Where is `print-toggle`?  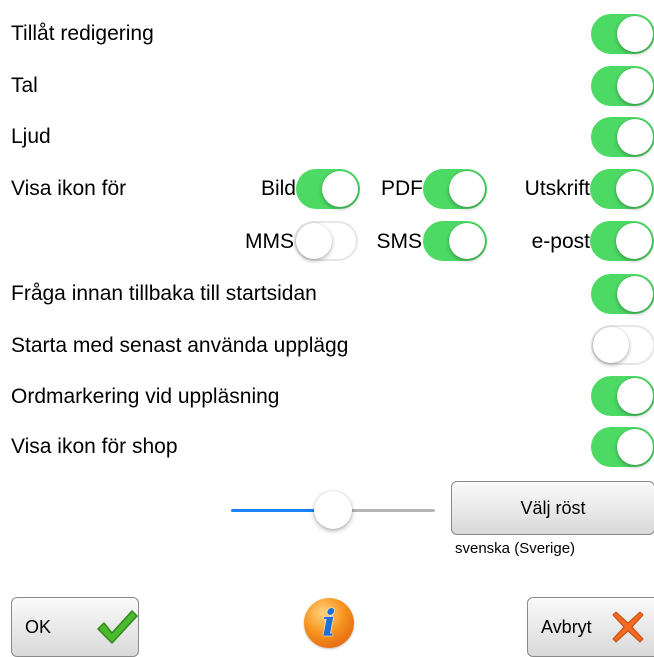 print-toggle is located at coordinates (622, 189).